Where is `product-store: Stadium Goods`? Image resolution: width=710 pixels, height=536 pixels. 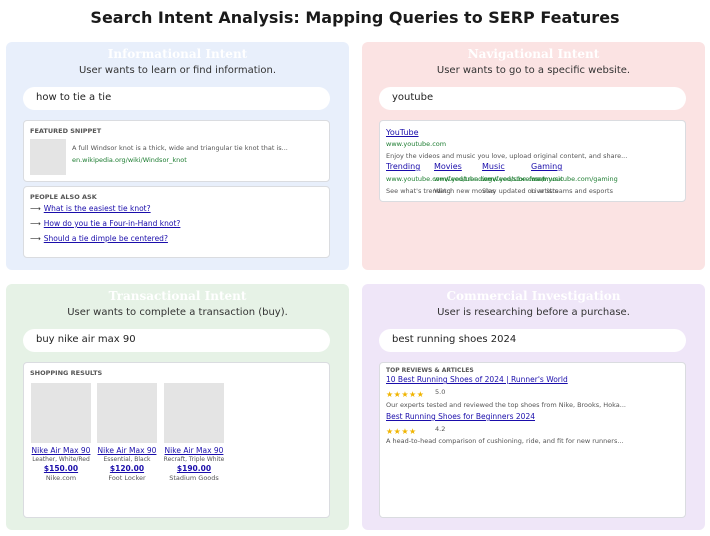
product-store: Stadium Goods is located at coordinates (194, 478).